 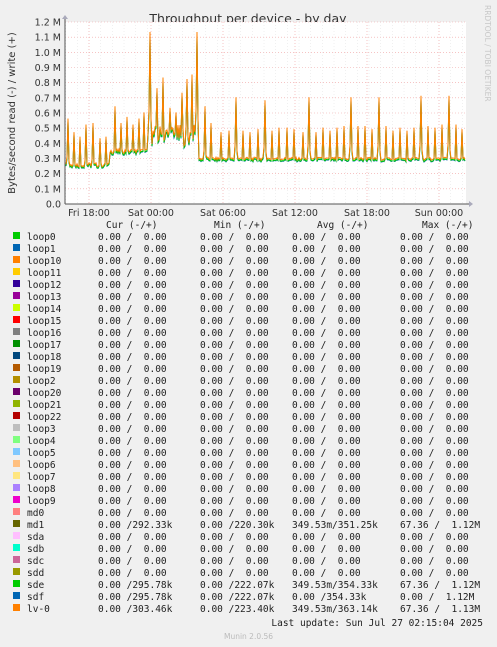 I want to click on header-cur: Cur (-/+), so click(x=132, y=225).